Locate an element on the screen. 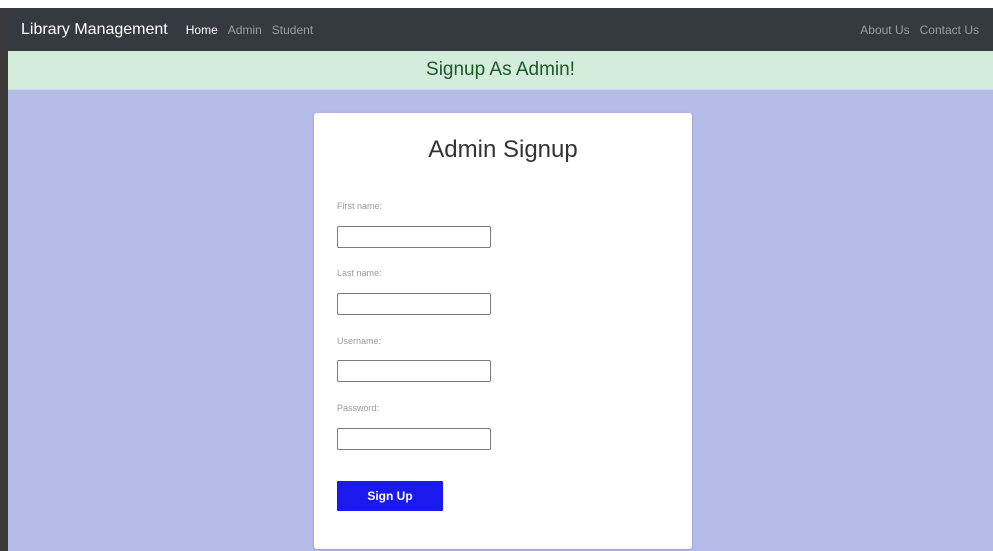 This screenshot has width=993, height=551. top-margin is located at coordinates (496, 4).